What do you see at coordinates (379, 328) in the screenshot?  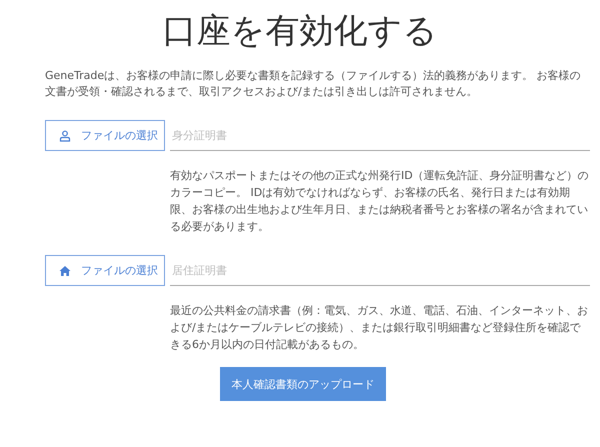 I see `document-description: 最近の公共料金の請求書（例：電気、ガス、水道、電話、石油、インターネット、および/またはケーブルテレビの接続）、または銀行取引明細書など登録住所を確認できる6か月以内の日付記載があるもの。` at bounding box center [379, 328].